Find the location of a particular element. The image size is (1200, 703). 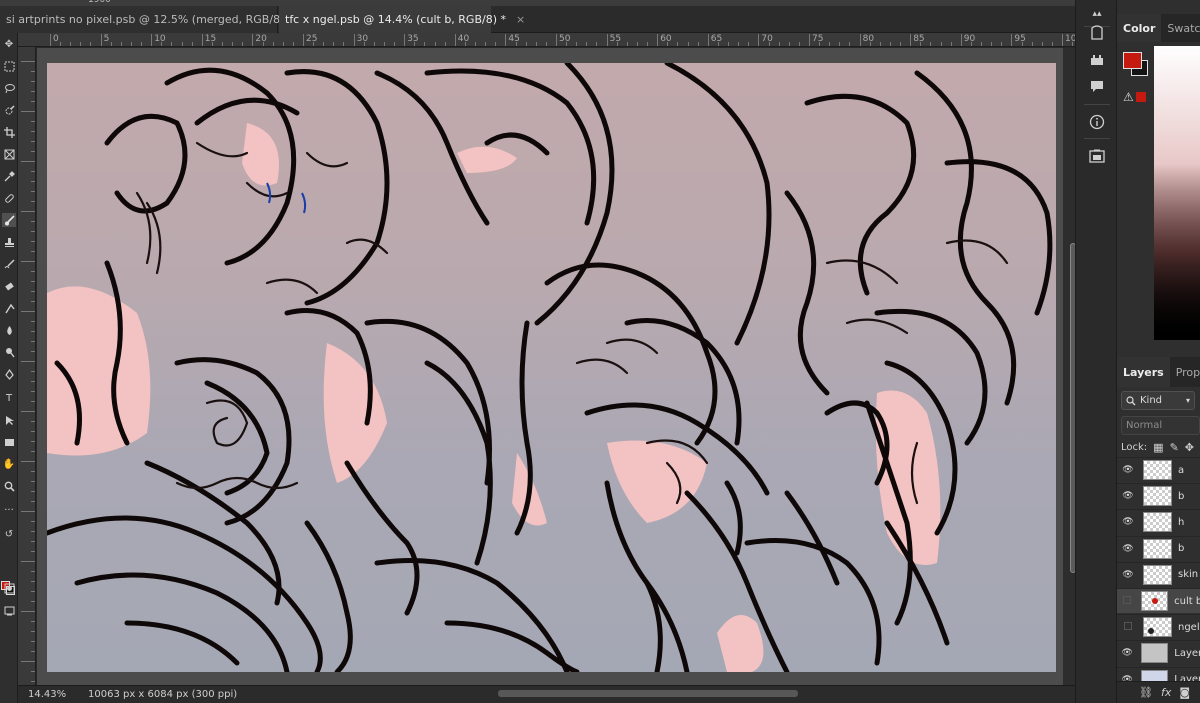

color-picker-field is located at coordinates (1177, 193).